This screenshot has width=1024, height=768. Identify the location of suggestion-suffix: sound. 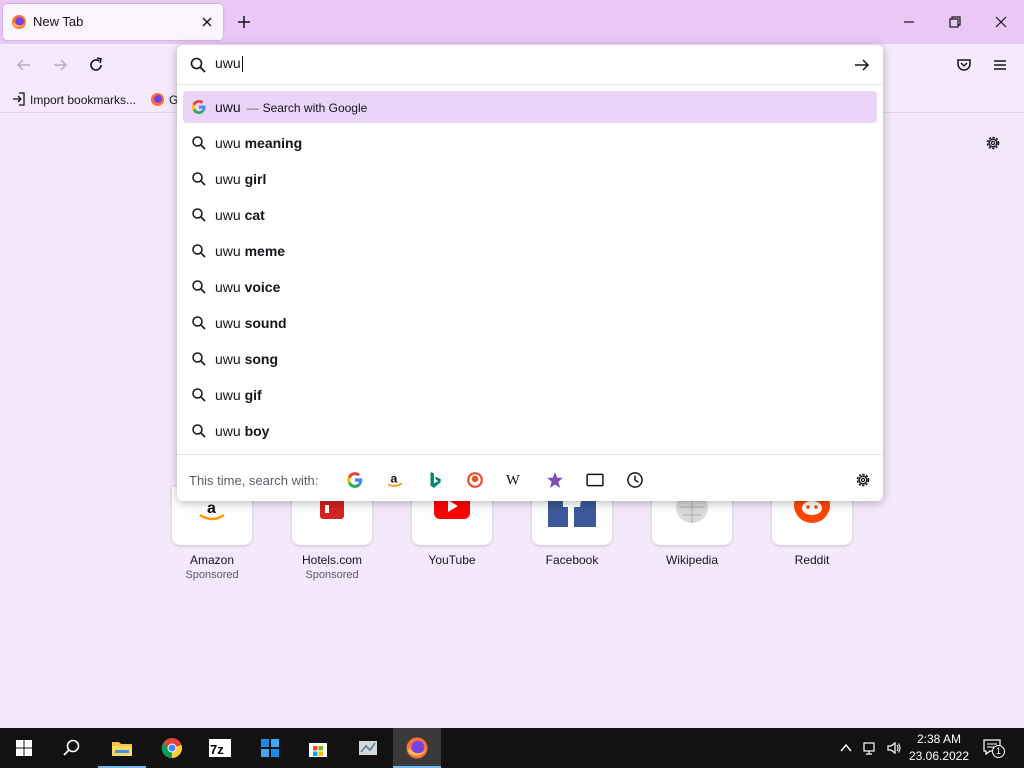
(265, 323).